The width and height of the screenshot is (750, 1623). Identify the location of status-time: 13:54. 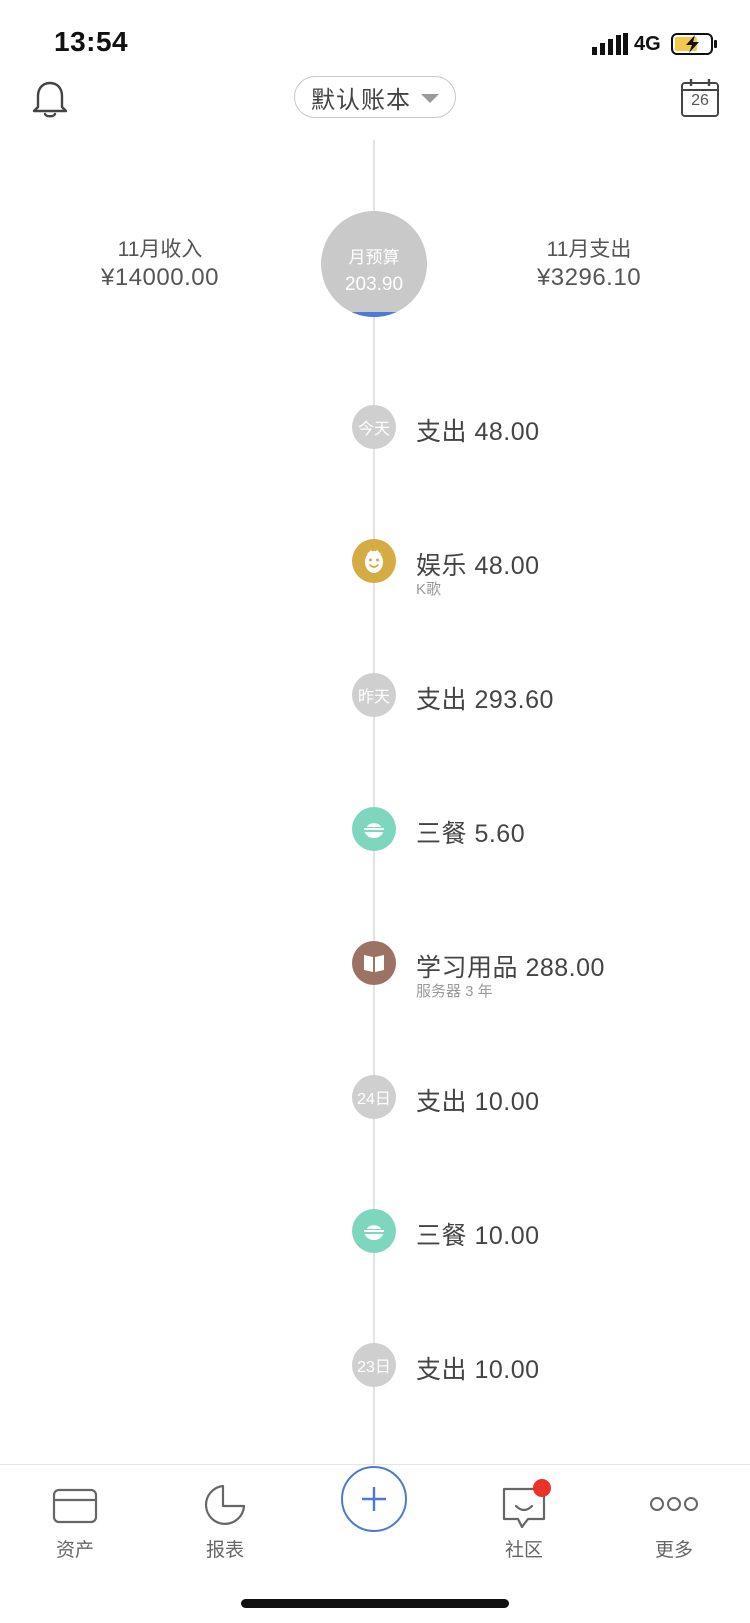
(91, 41).